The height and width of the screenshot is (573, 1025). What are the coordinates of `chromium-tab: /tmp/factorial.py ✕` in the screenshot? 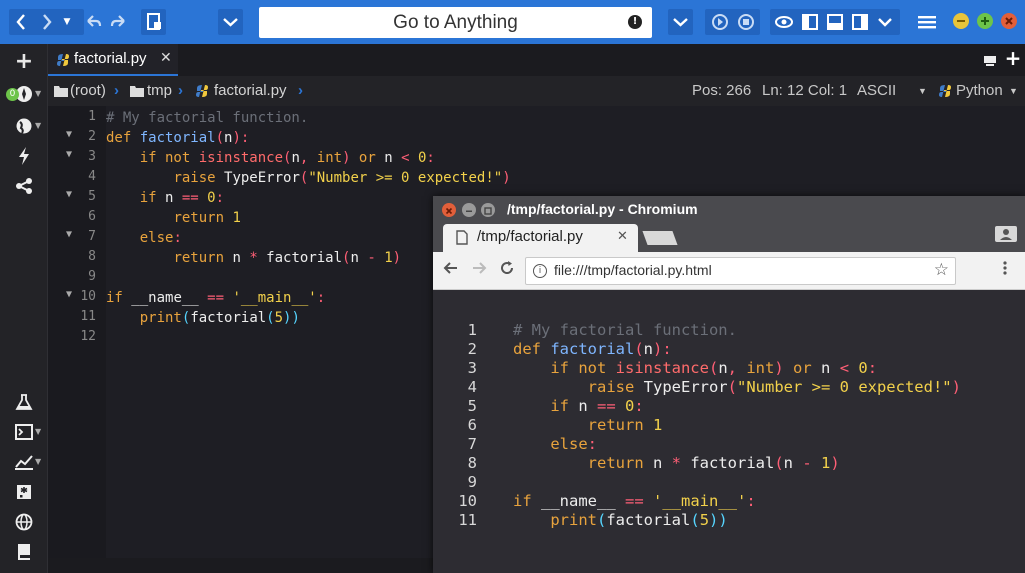 It's located at (540, 238).